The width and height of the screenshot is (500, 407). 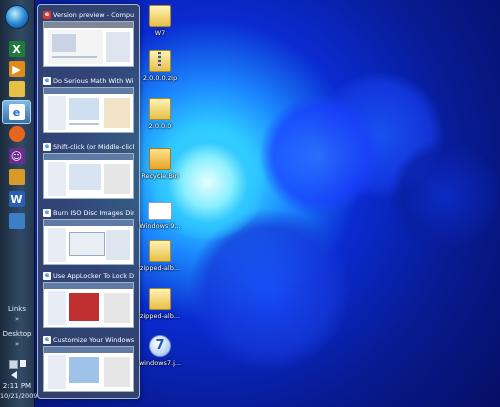 I want to click on taskbar-excel-button: X, so click(x=16, y=49).